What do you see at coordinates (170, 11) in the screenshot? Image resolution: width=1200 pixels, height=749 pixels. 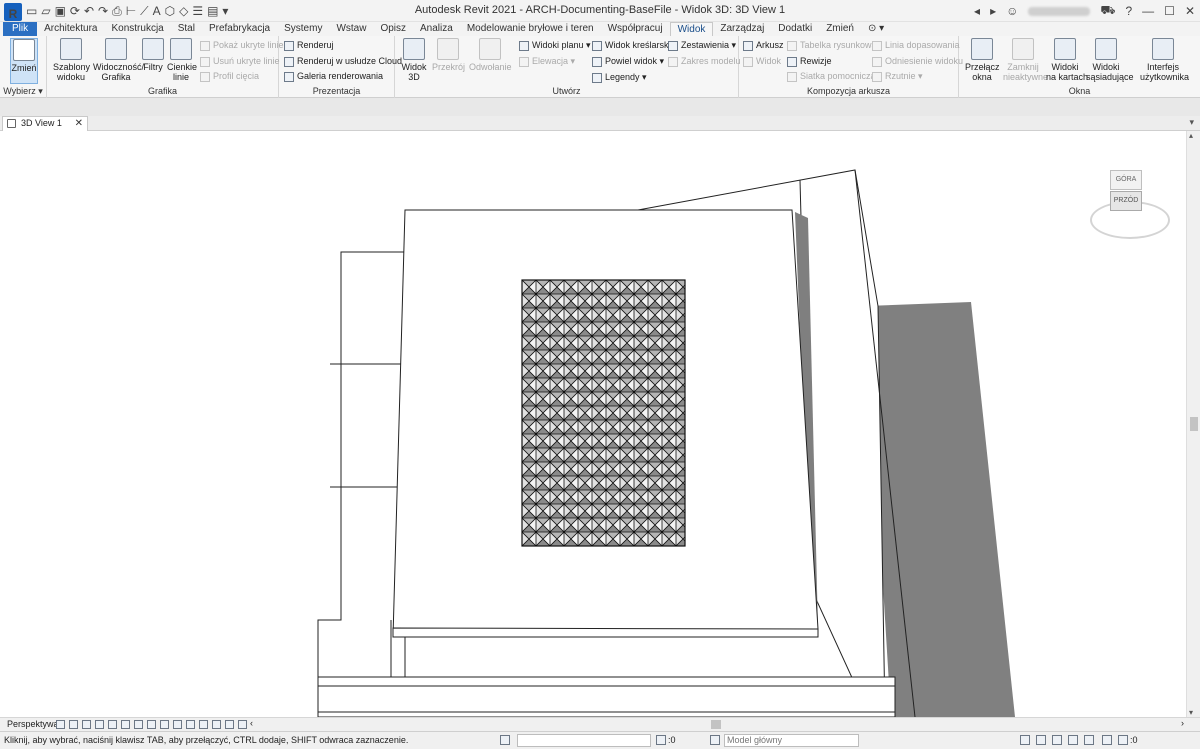 I see `3d-view-icon: ⬡` at bounding box center [170, 11].